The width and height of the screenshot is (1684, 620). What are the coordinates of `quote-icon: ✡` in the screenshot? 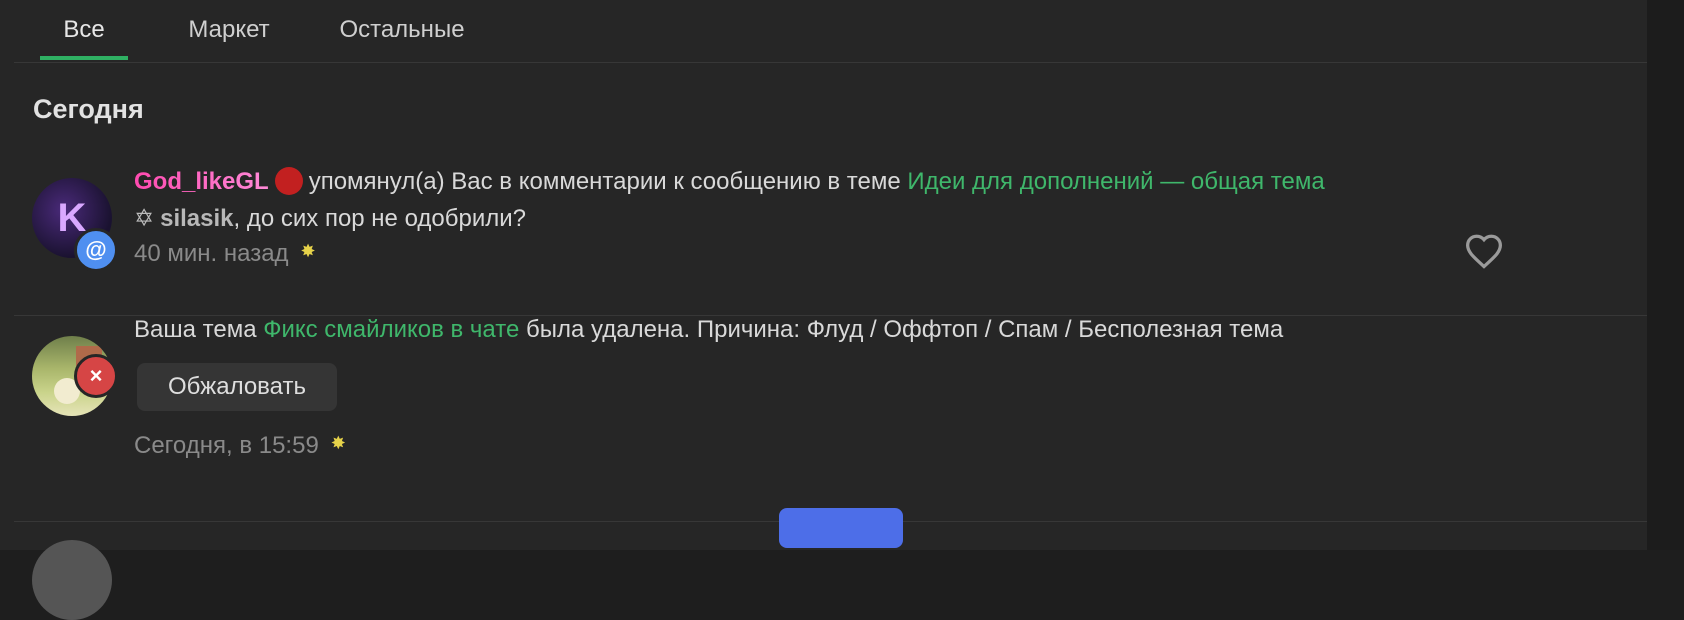 It's located at (144, 218).